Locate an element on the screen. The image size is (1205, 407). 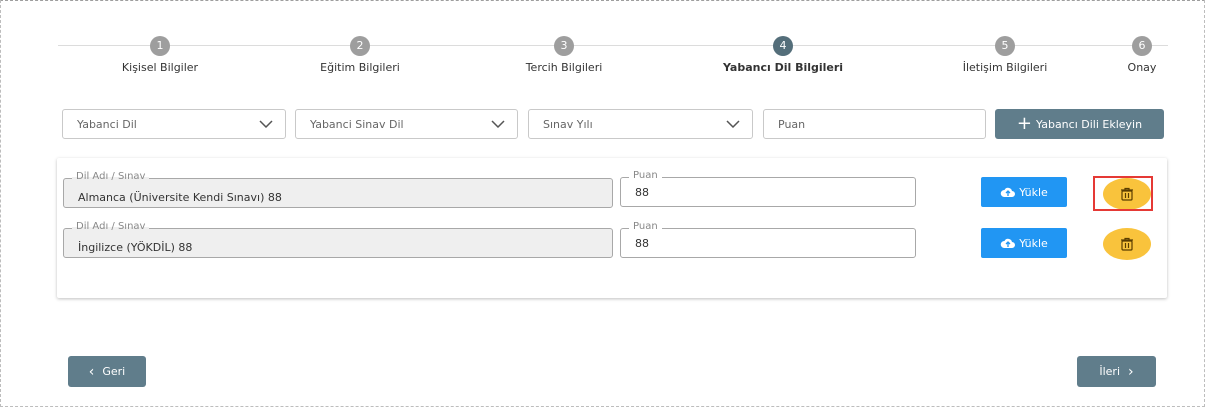
chevron-left-icon: ‹ is located at coordinates (91, 371).